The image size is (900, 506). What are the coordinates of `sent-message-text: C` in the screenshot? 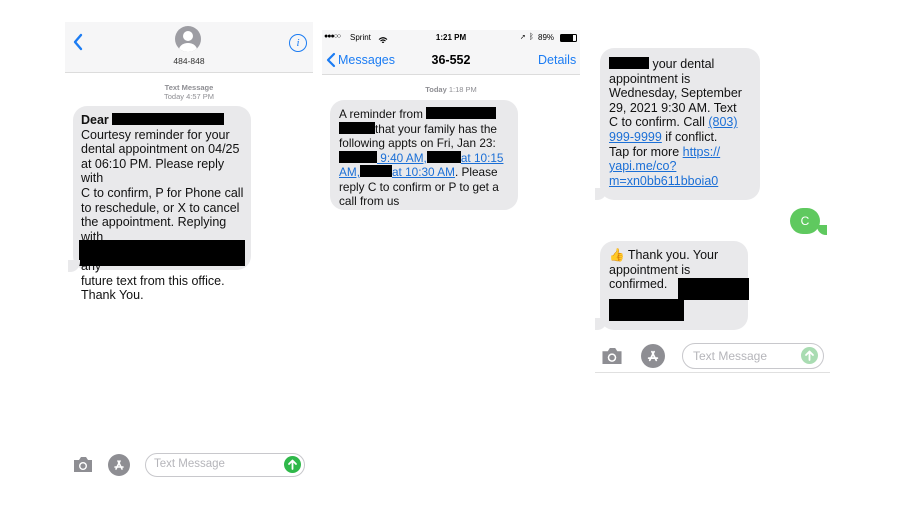 It's located at (805, 221).